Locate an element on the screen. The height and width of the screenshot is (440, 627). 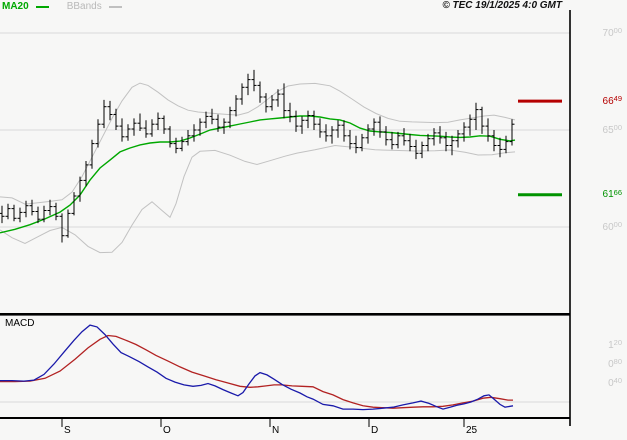
level-label-6166: 6166 is located at coordinates (612, 194).